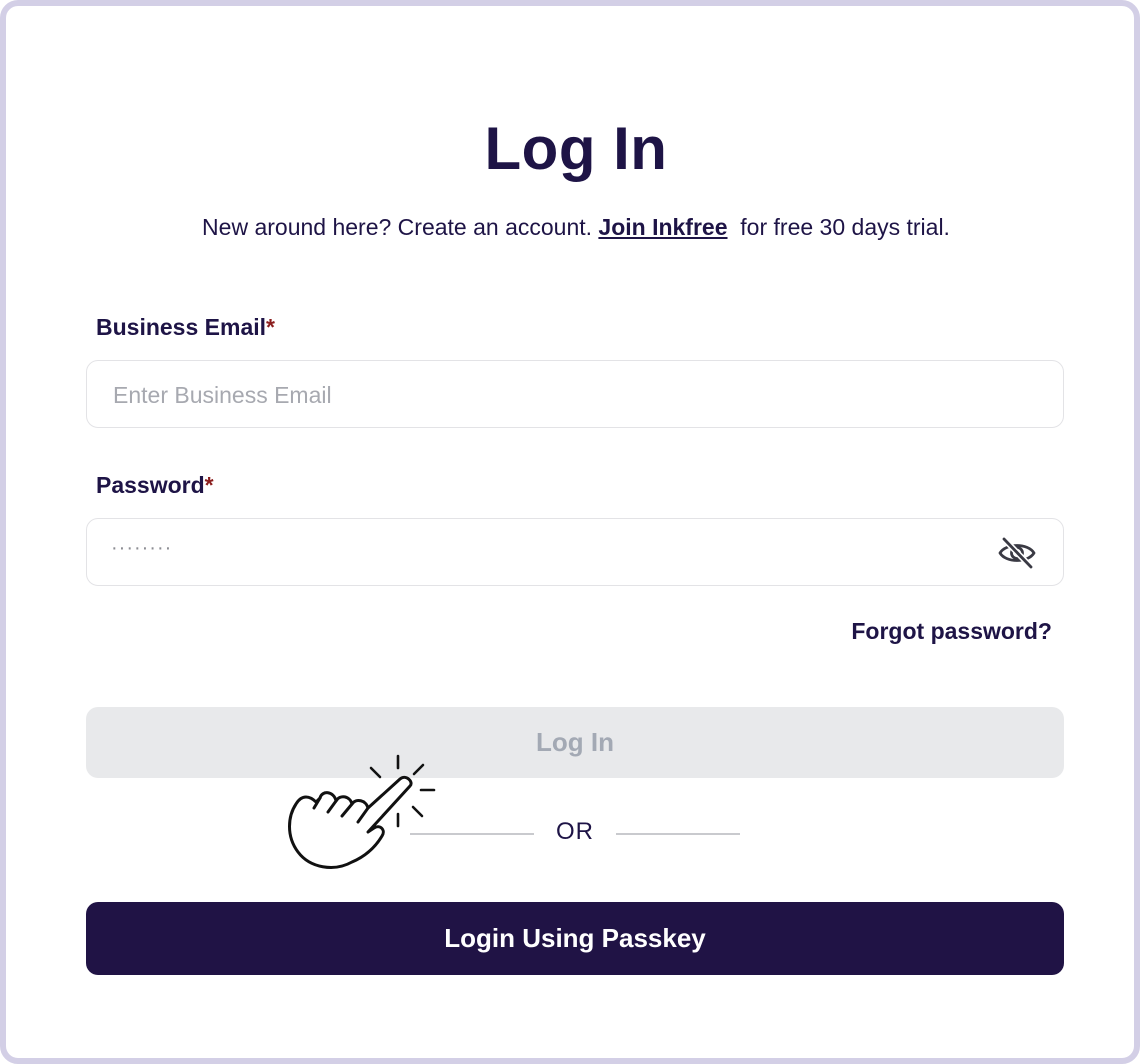  What do you see at coordinates (142, 548) in the screenshot?
I see `password-masked-value: ········` at bounding box center [142, 548].